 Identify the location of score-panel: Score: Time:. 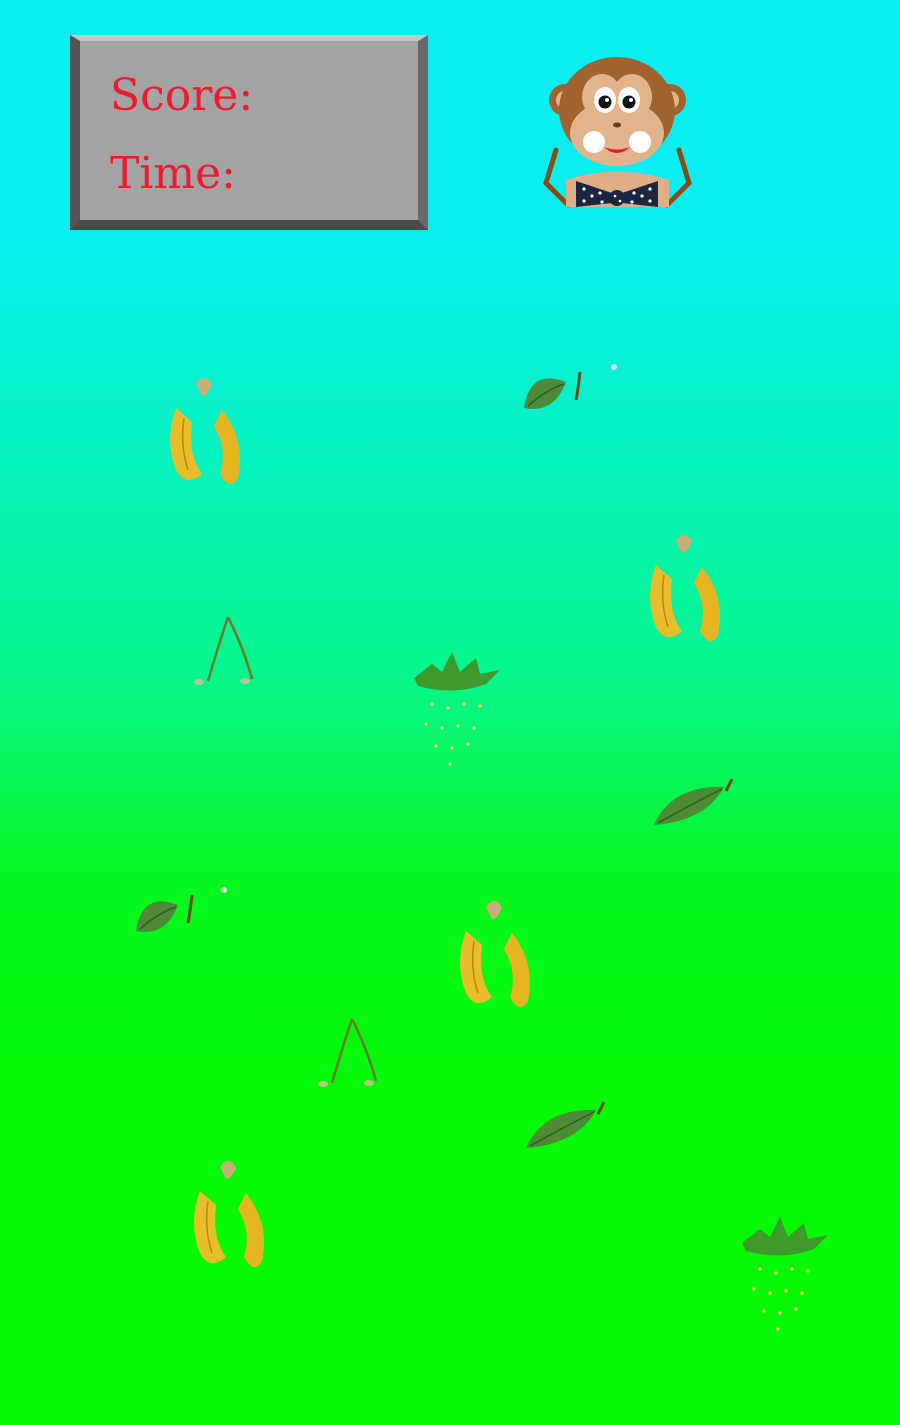
(249, 132).